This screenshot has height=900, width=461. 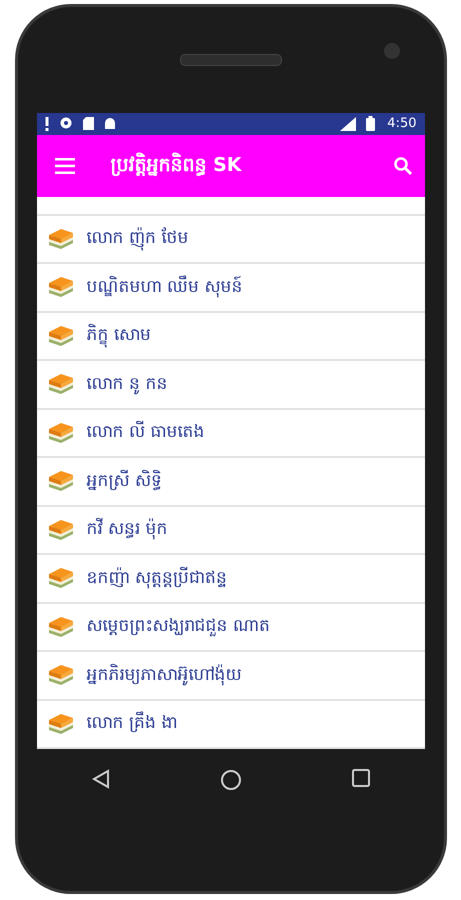 What do you see at coordinates (402, 166) in the screenshot?
I see `search-button` at bounding box center [402, 166].